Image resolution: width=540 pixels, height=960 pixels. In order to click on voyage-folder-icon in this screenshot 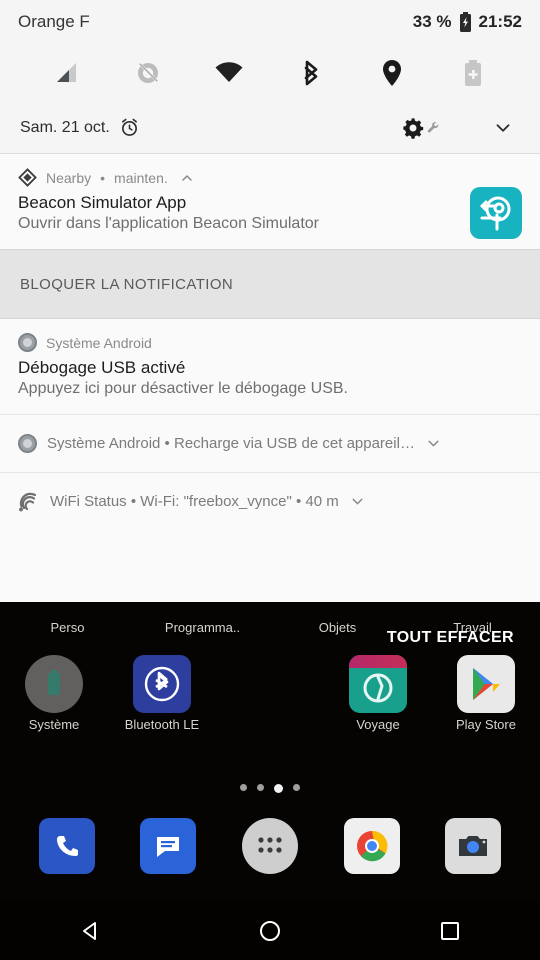, I will do `click(378, 684)`.